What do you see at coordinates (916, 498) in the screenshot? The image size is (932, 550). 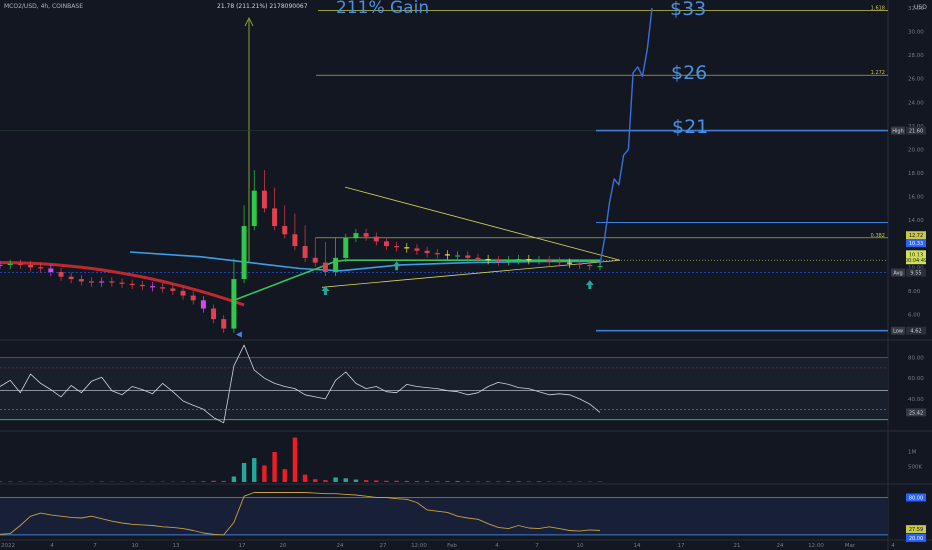 I see `stoch-tag-value: 80.00` at bounding box center [916, 498].